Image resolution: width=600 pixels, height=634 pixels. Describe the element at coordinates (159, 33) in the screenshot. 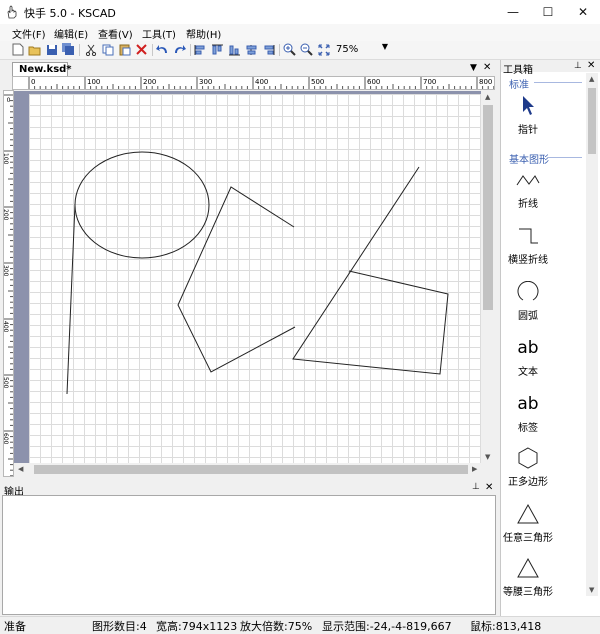

I see `menu-tools: 工具(T)` at that location.